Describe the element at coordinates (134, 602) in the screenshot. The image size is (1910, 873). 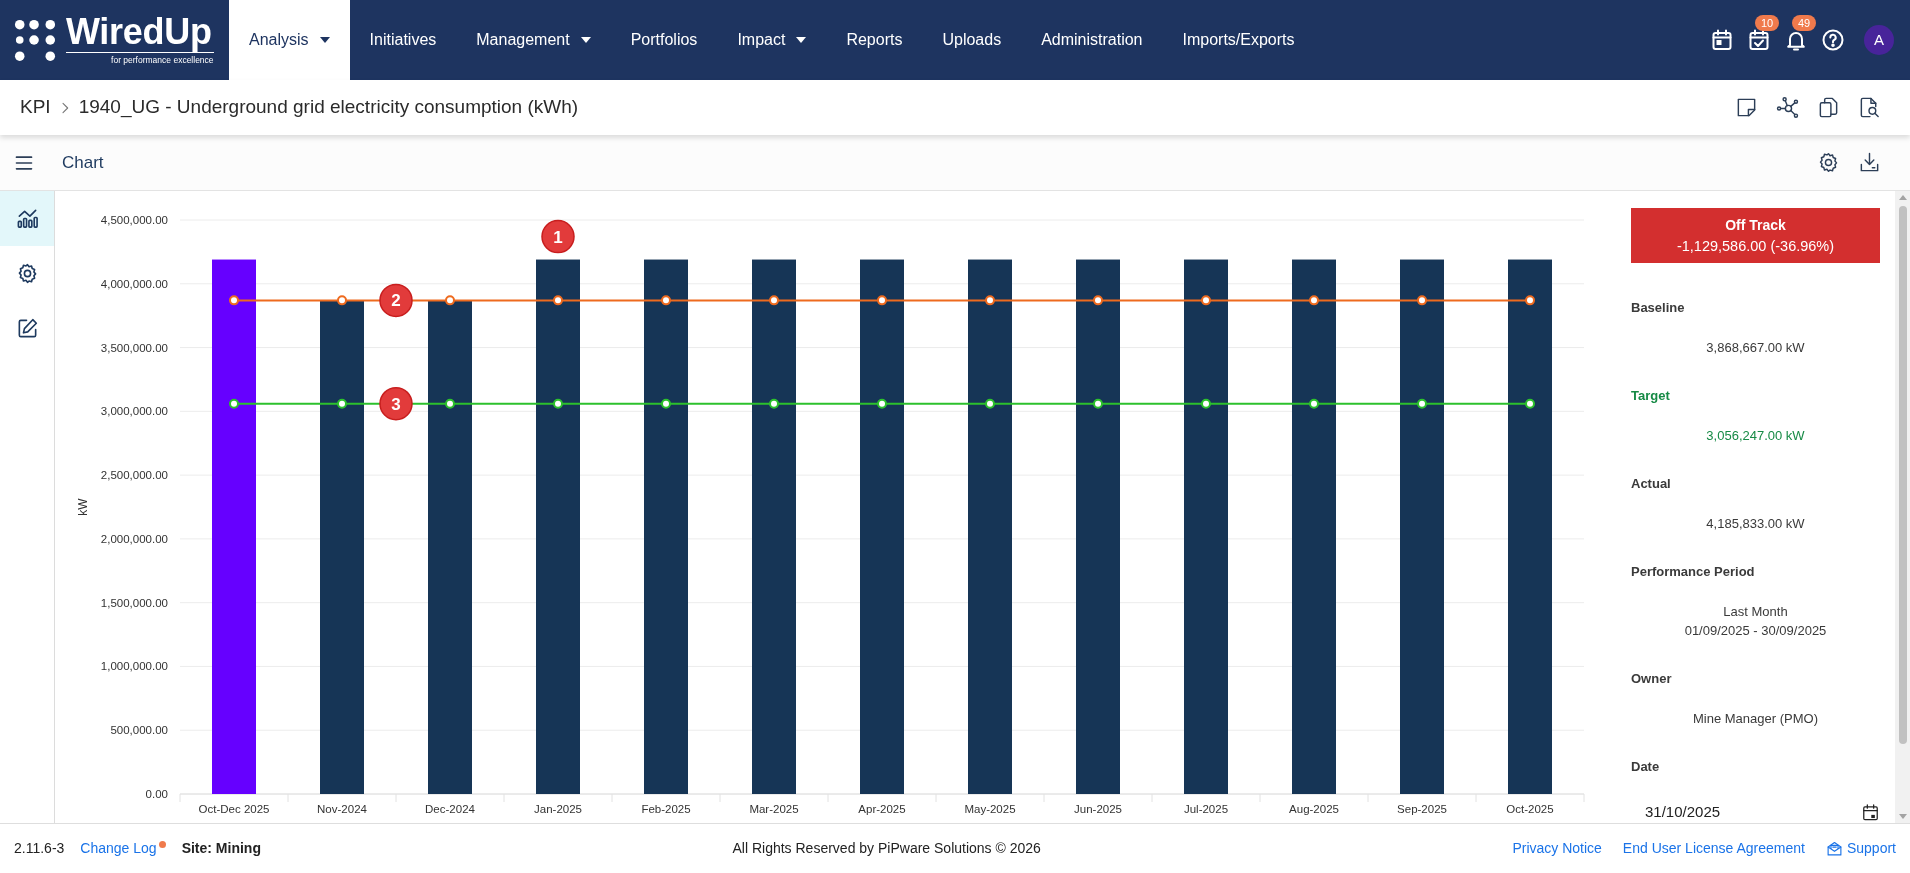
I see `axis-tick-label: 1,500,000.00` at that location.